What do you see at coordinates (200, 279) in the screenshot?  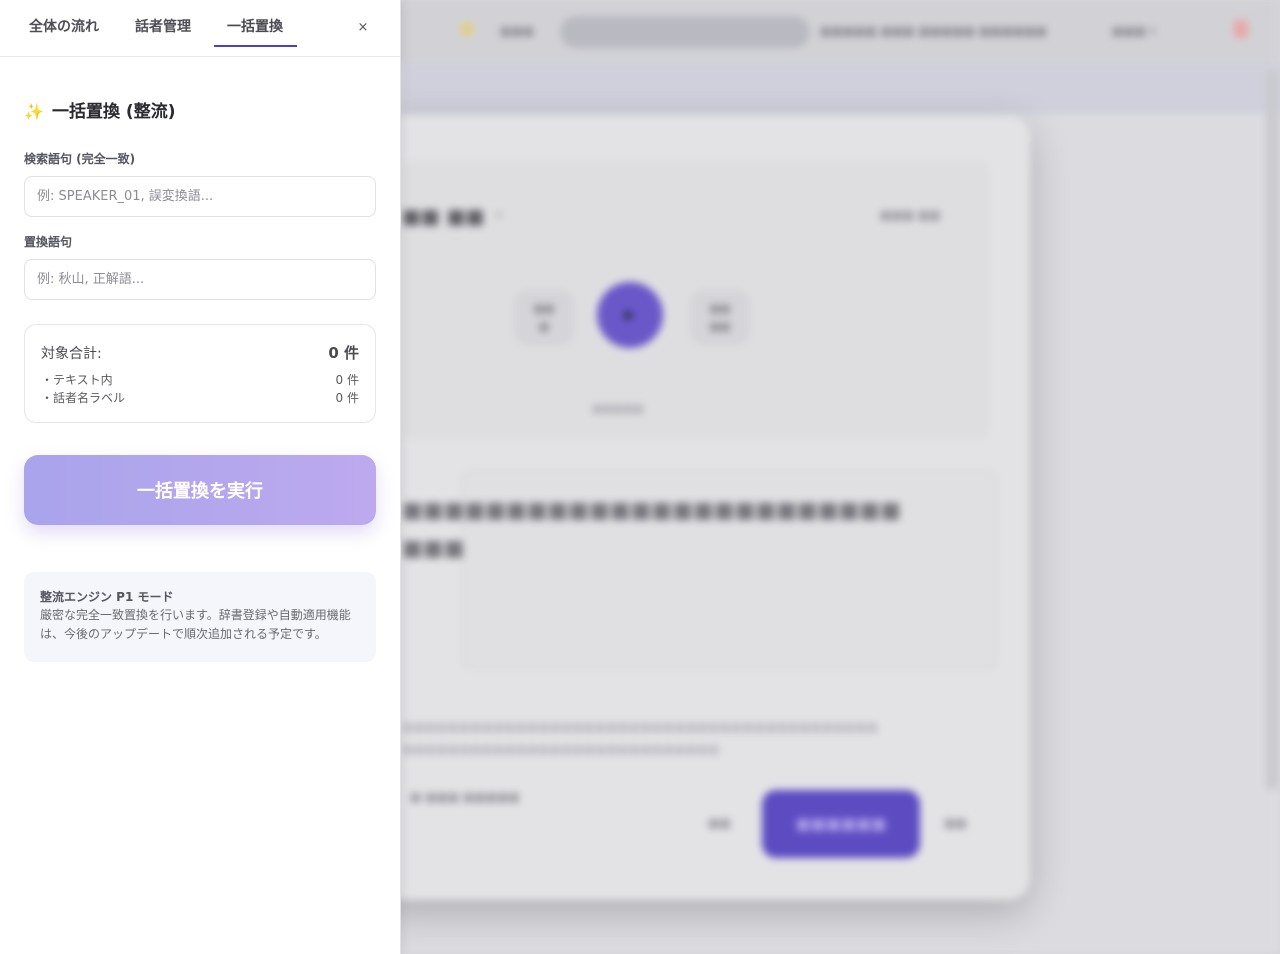 I see `replace-input` at bounding box center [200, 279].